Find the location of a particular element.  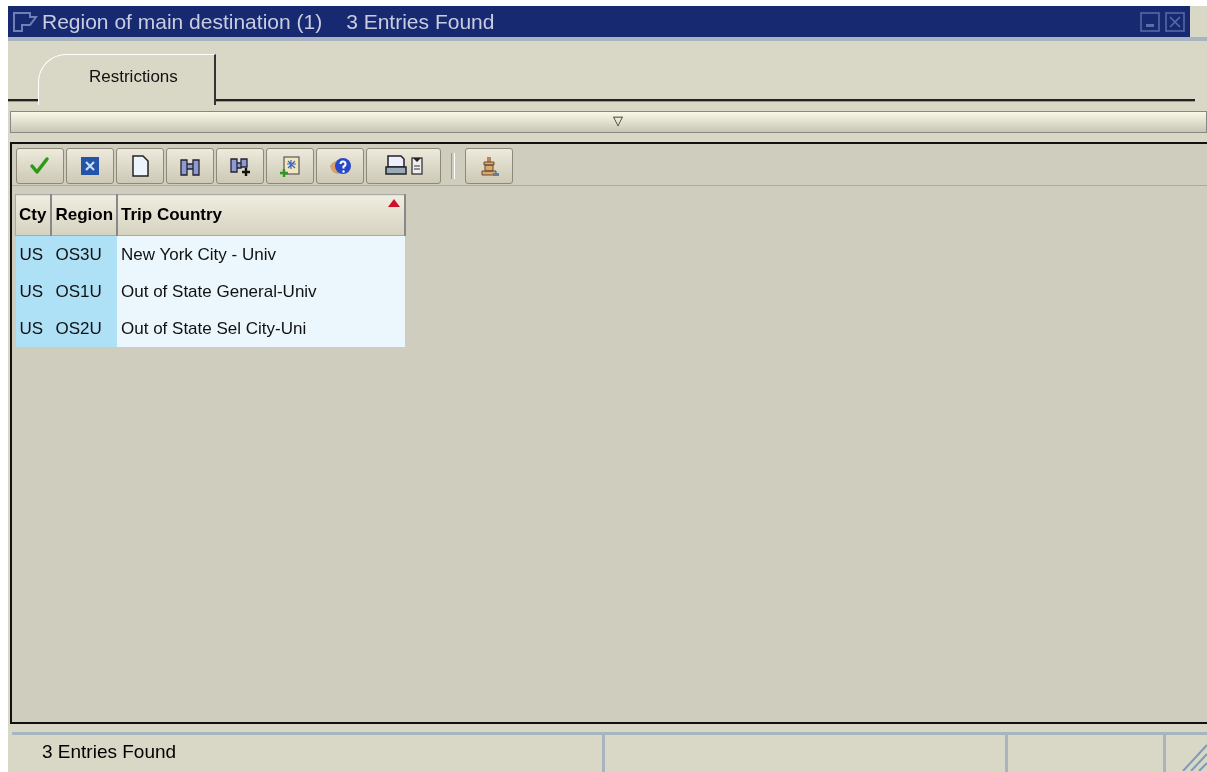

window-title: Region of main destination (1) is located at coordinates (182, 21).